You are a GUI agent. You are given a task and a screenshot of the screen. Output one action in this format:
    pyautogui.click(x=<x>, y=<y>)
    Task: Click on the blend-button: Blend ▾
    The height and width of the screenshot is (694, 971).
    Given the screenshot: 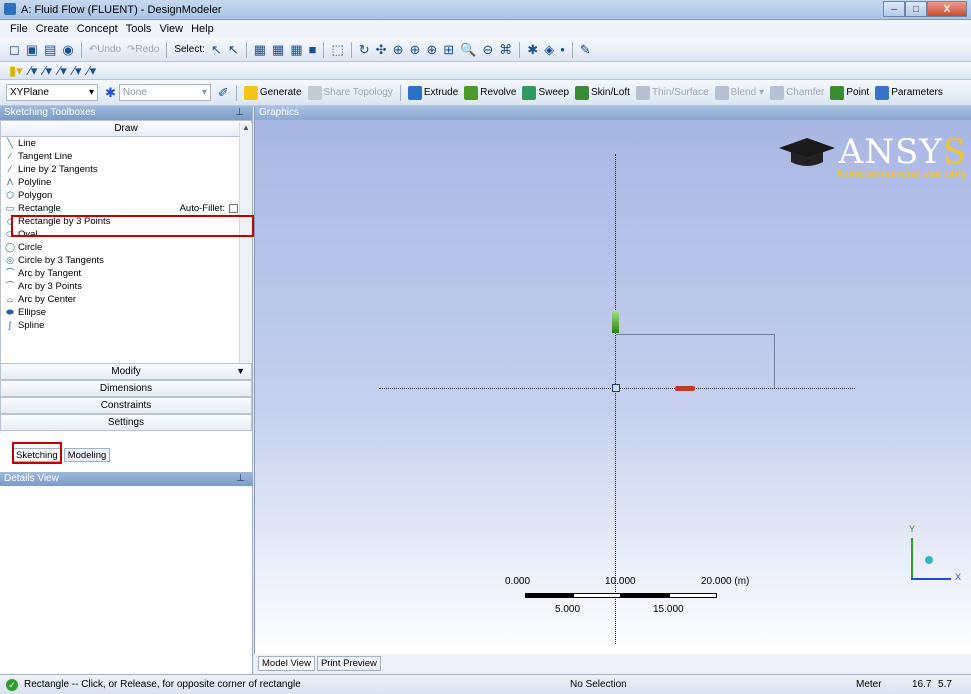 What is the action you would take?
    pyautogui.click(x=739, y=93)
    